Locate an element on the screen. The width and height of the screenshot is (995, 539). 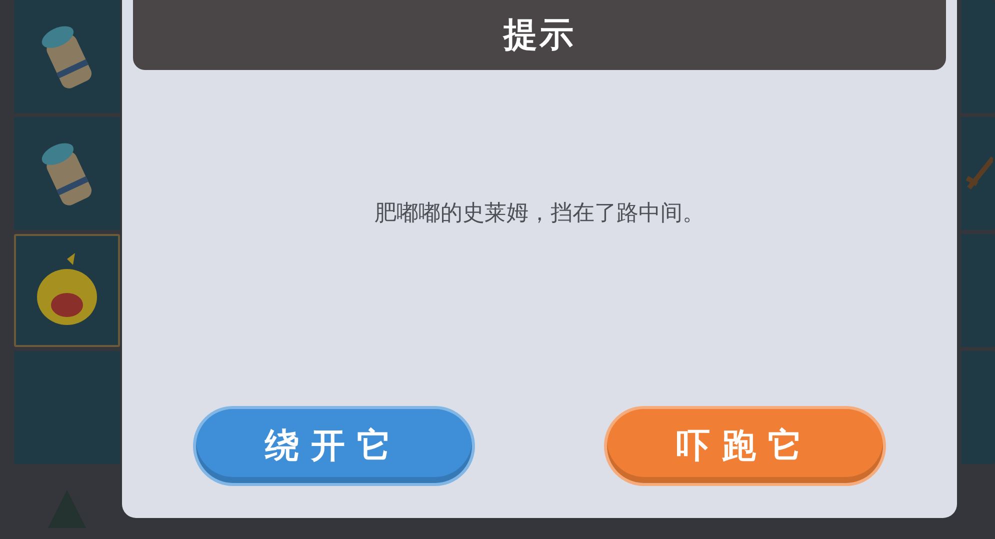
dialog-title: 提示 is located at coordinates (540, 35).